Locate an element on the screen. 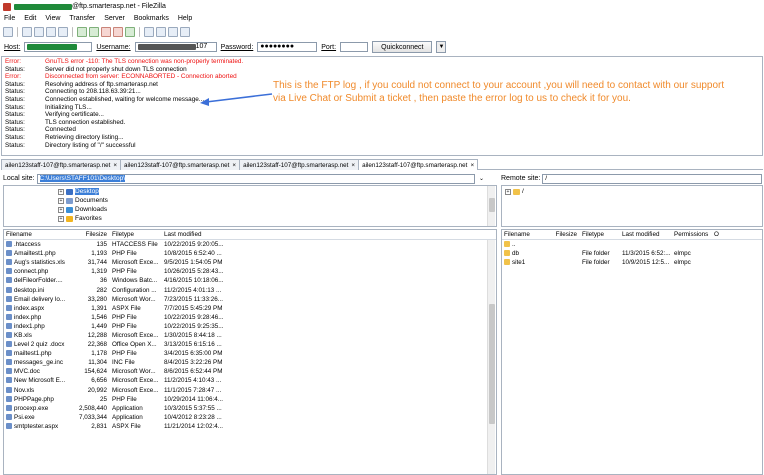  col-permissions: Permissions is located at coordinates (692, 234).